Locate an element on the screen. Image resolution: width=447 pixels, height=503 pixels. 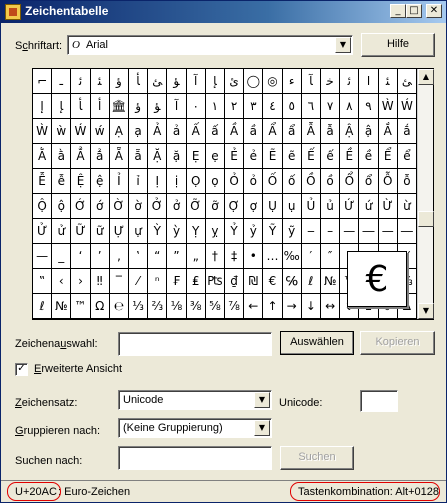
char-cell: Ẁ is located at coordinates (43, 131).